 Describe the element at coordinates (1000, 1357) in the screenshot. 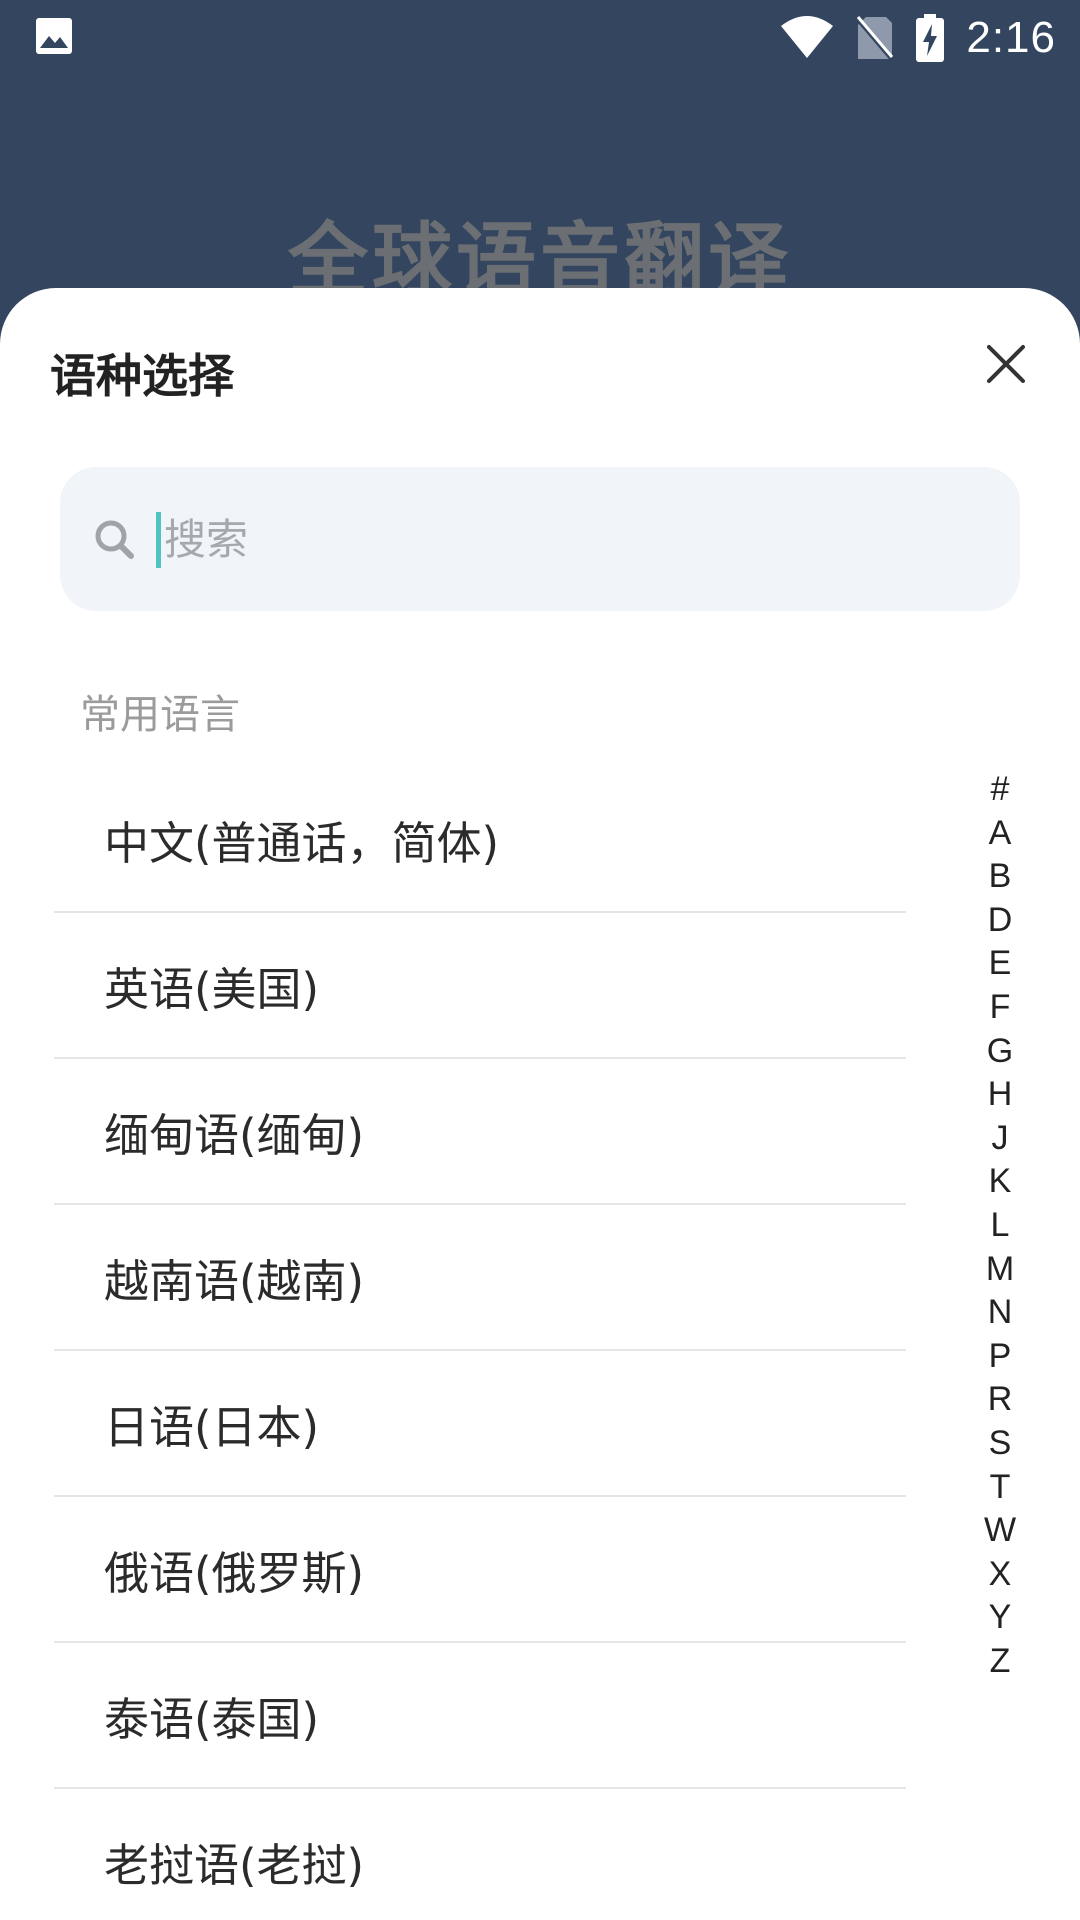

I see `index-letter: P` at that location.